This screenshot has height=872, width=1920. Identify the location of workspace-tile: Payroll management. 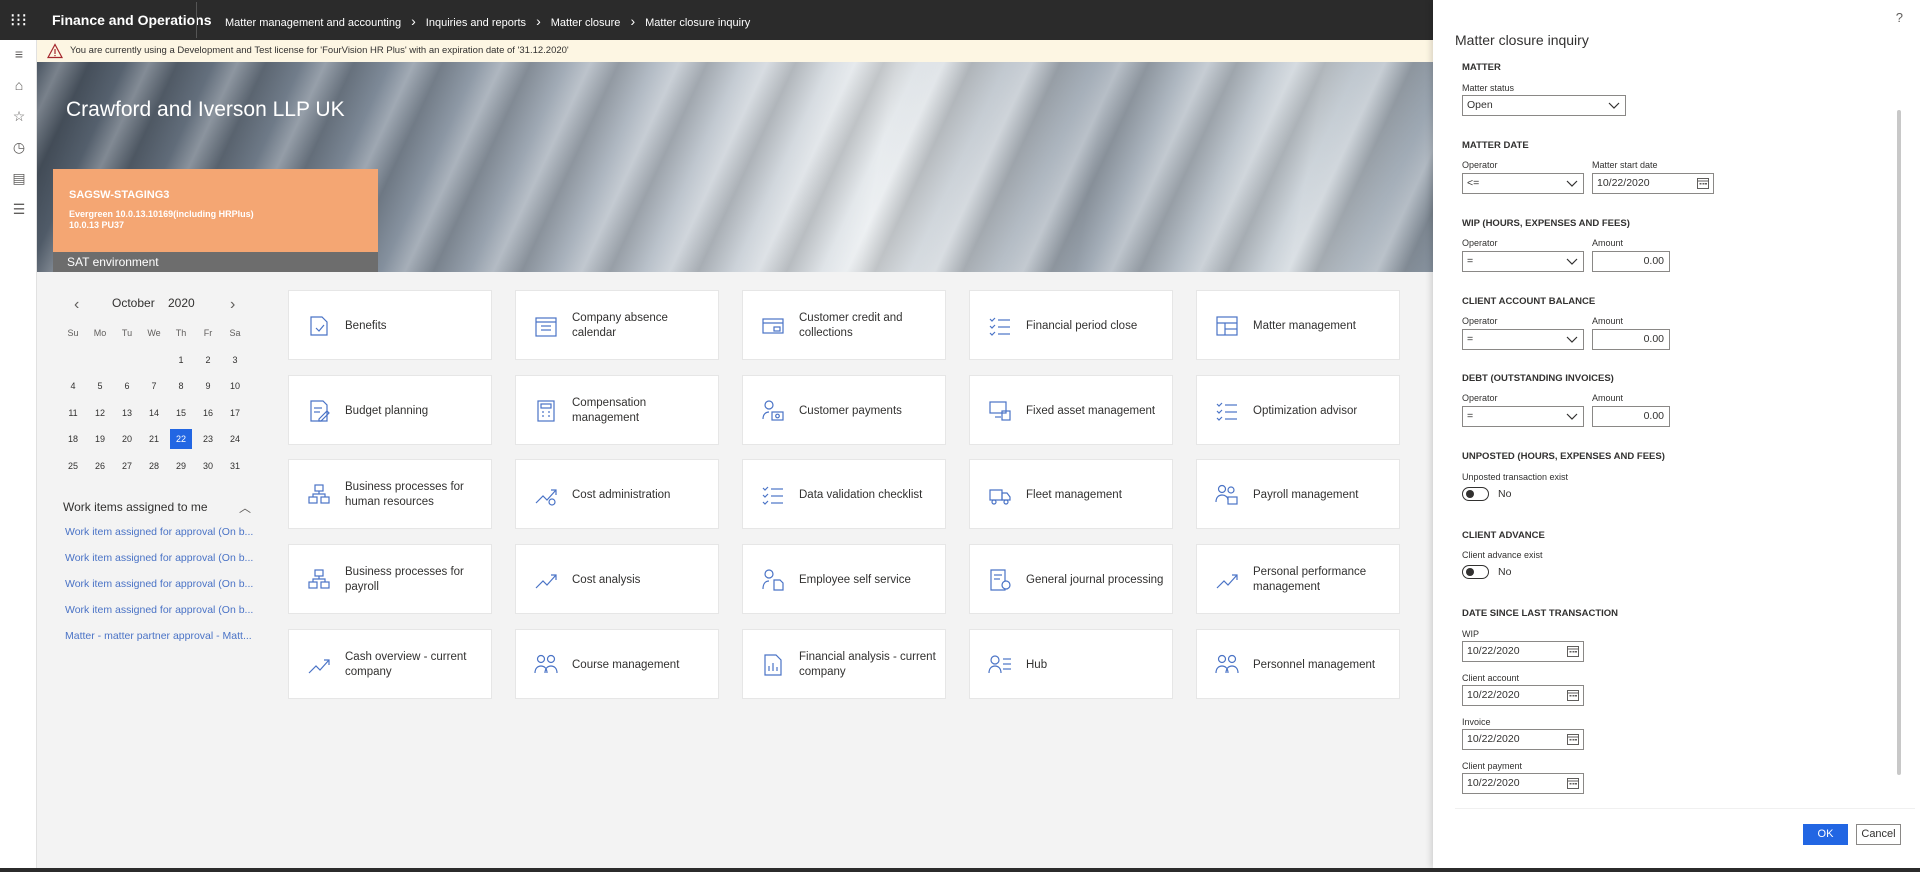
(1298, 494).